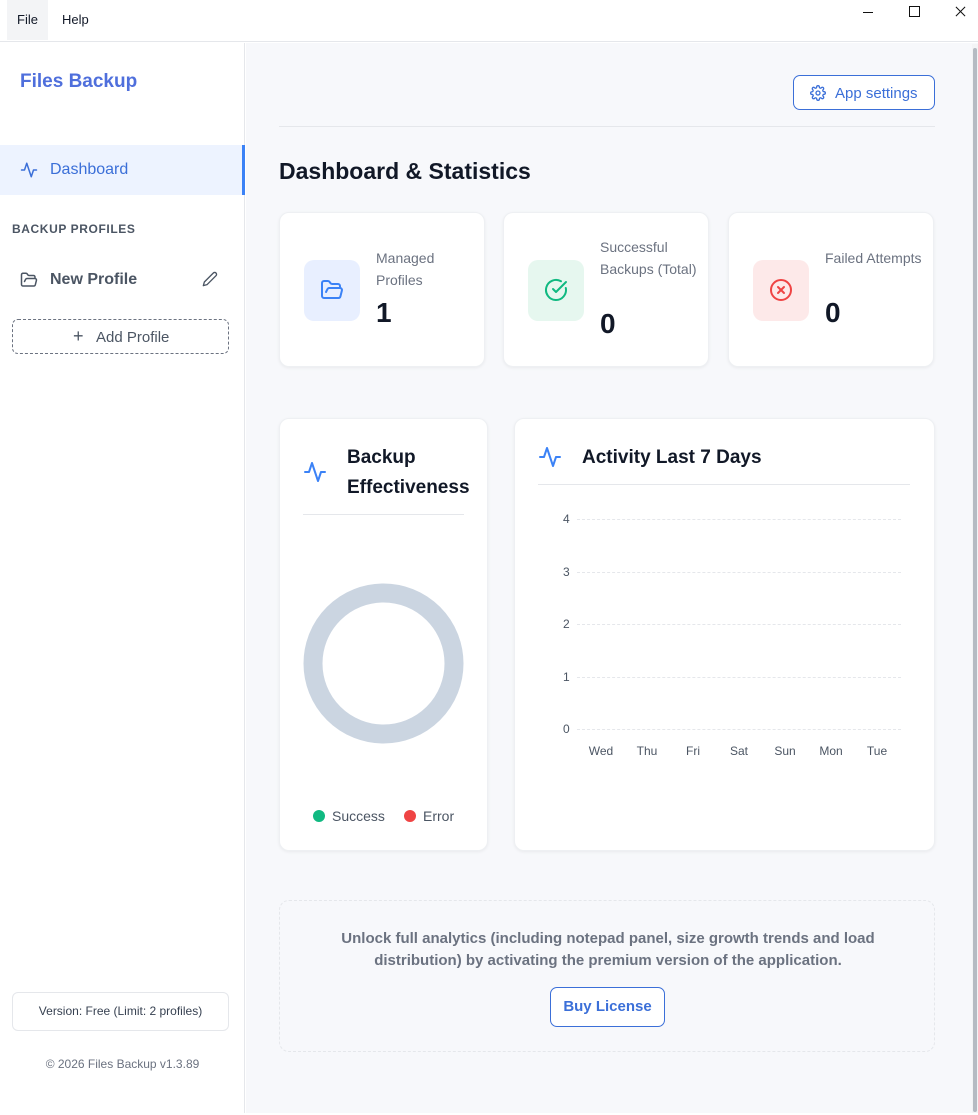 The height and width of the screenshot is (1115, 978). What do you see at coordinates (818, 93) in the screenshot?
I see `gear-icon` at bounding box center [818, 93].